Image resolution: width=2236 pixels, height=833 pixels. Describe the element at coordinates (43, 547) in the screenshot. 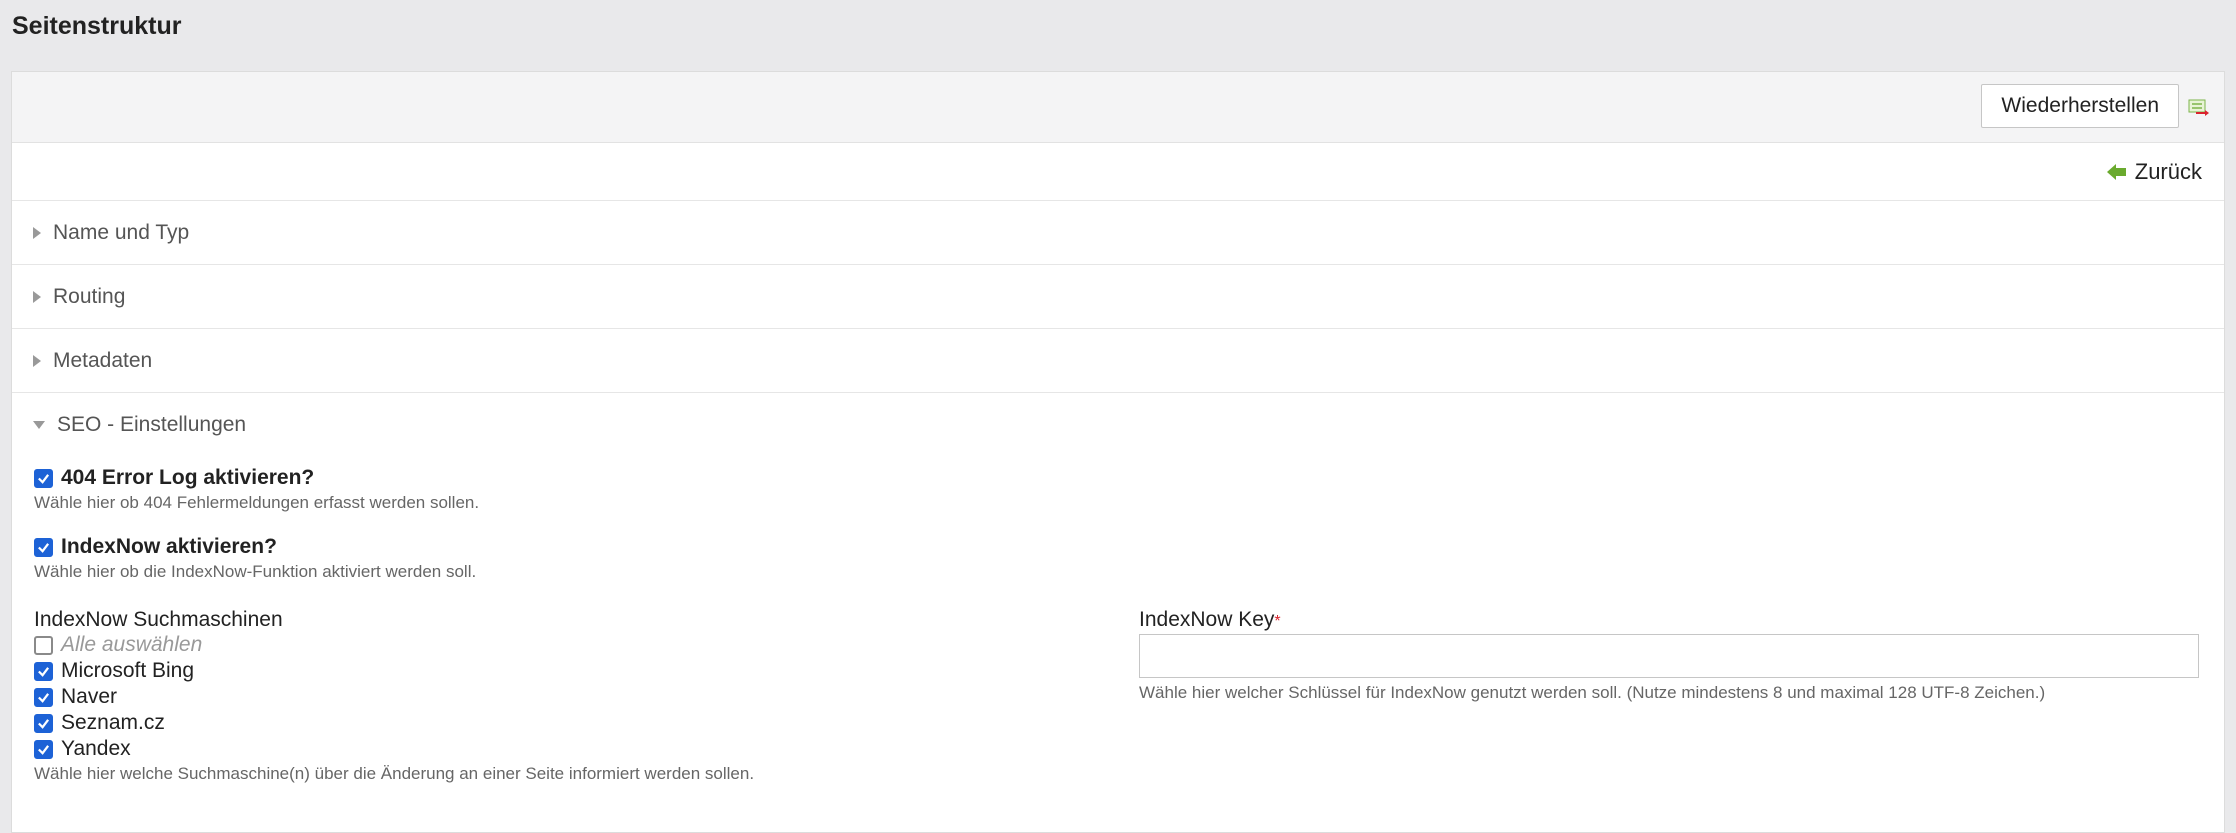

I see `indexnow-checkbox` at that location.